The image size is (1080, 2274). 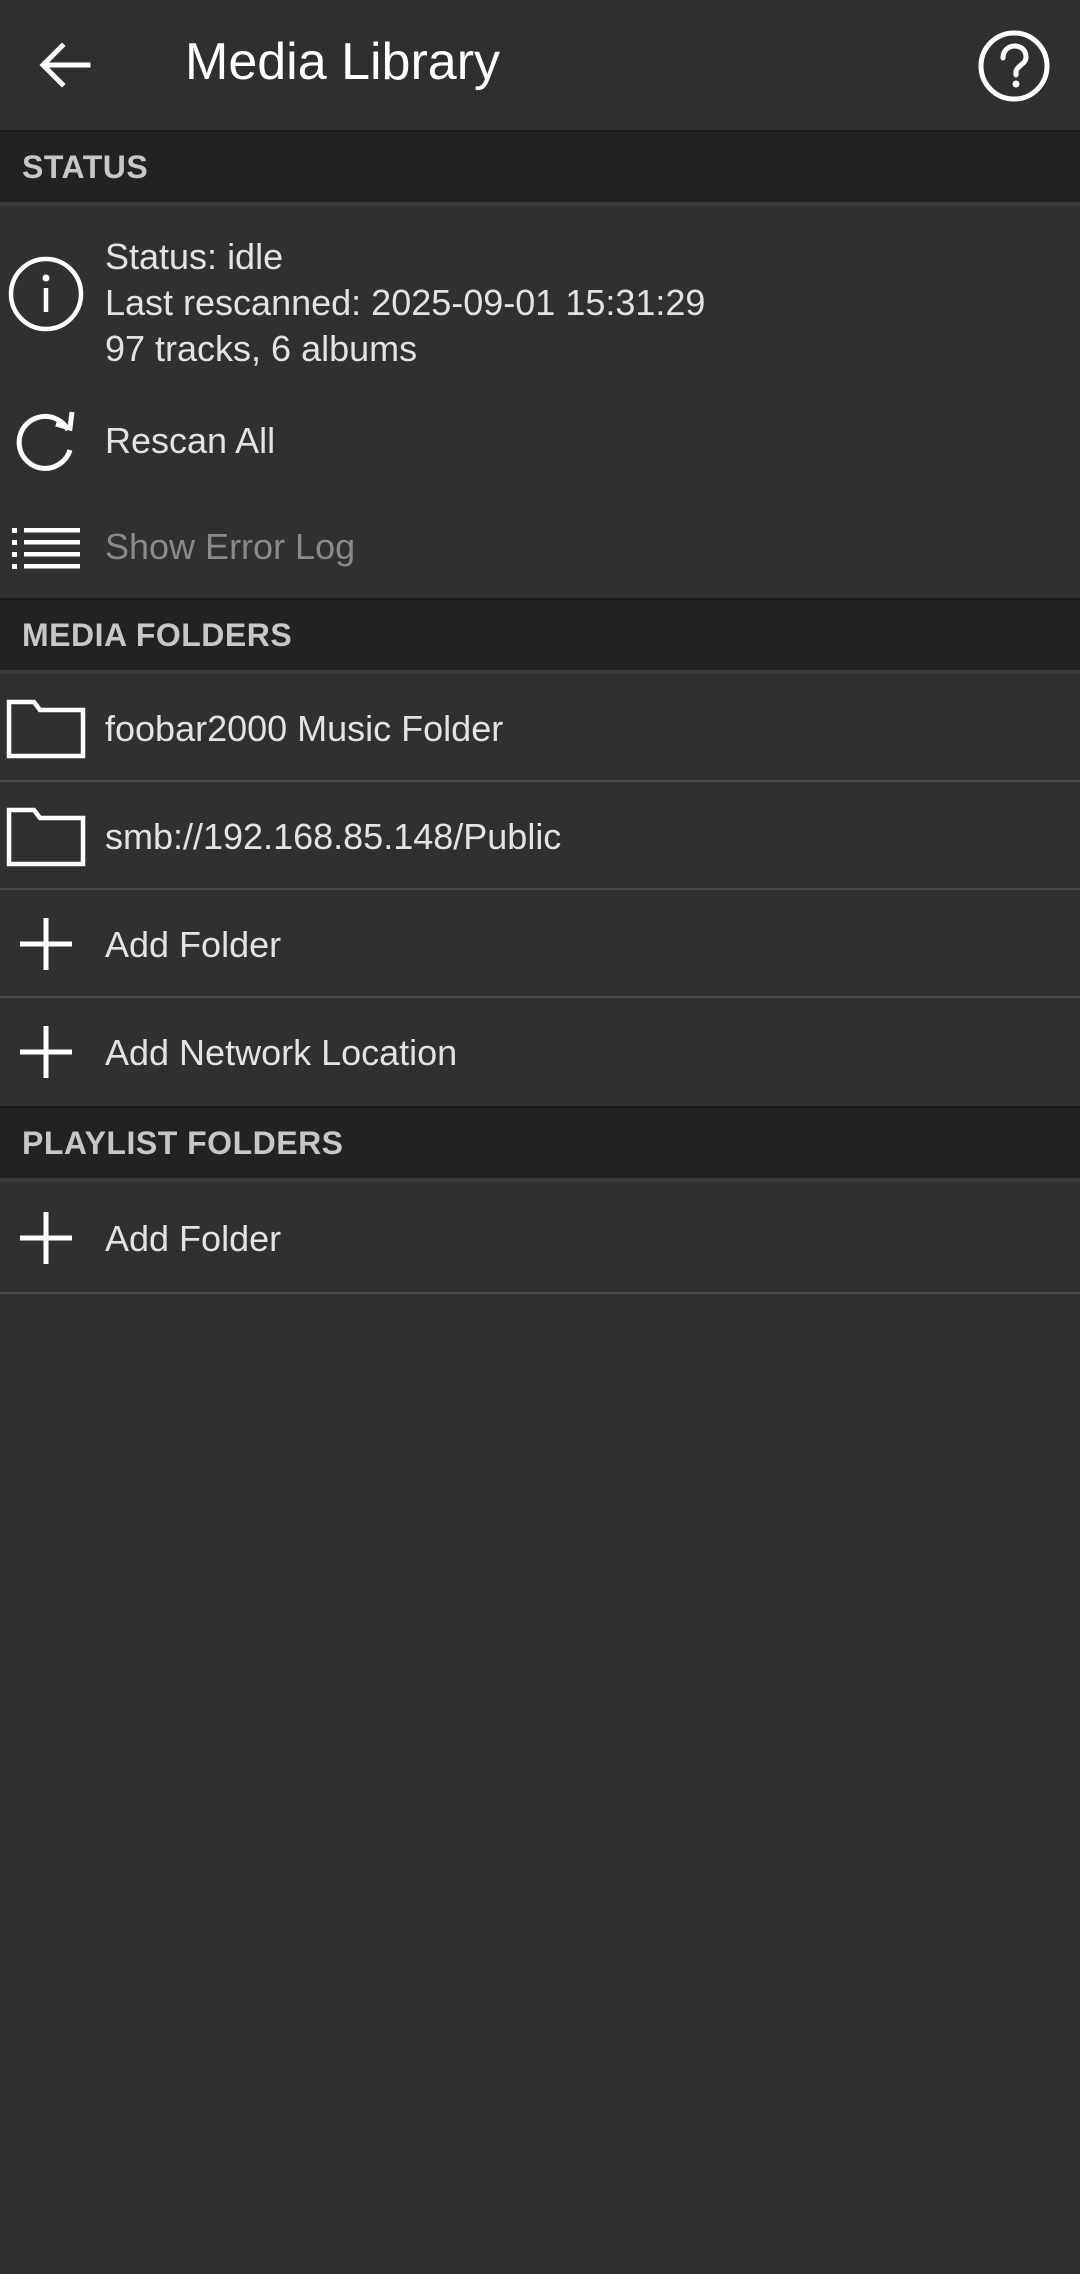 What do you see at coordinates (540, 65) in the screenshot?
I see `app-bar: Media Library` at bounding box center [540, 65].